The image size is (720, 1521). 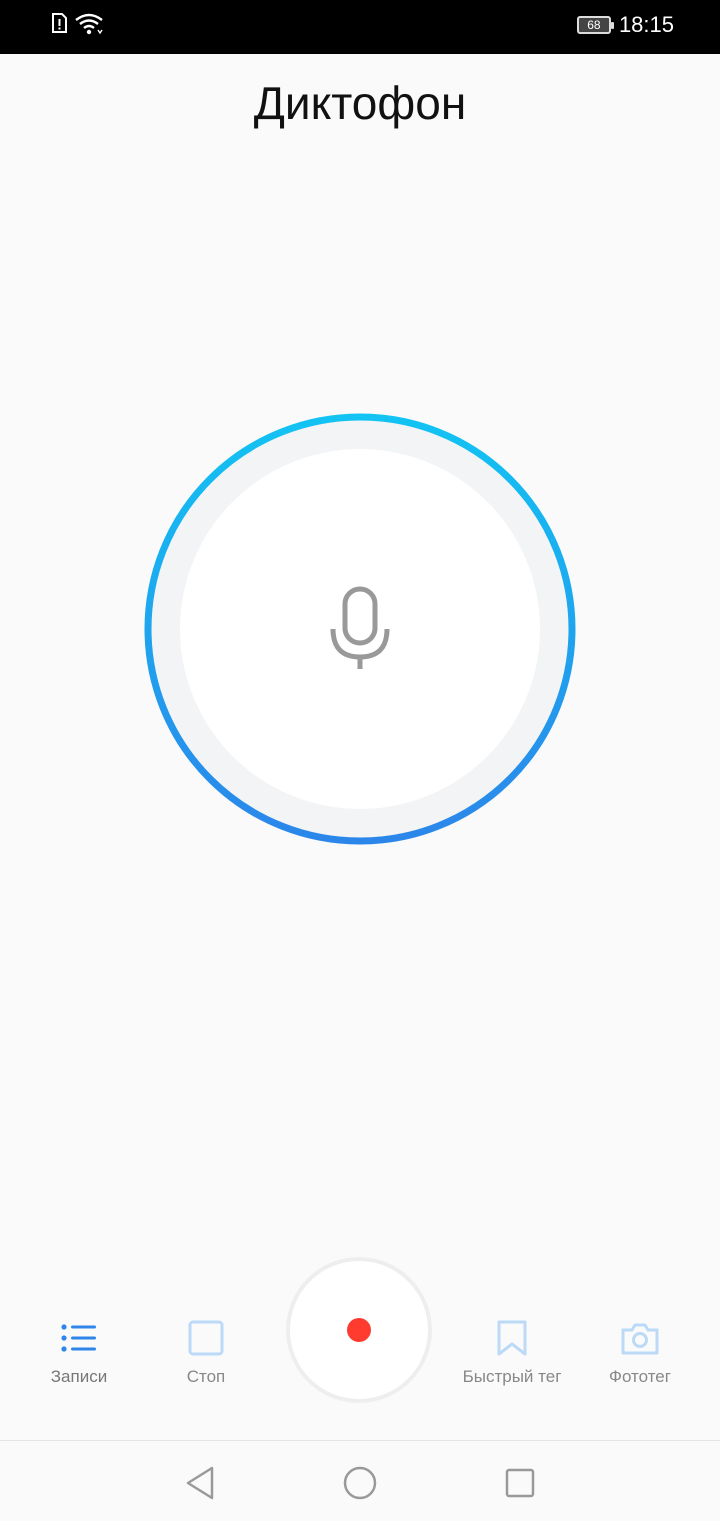 I want to click on stop-label: Стоп, so click(x=206, y=1376).